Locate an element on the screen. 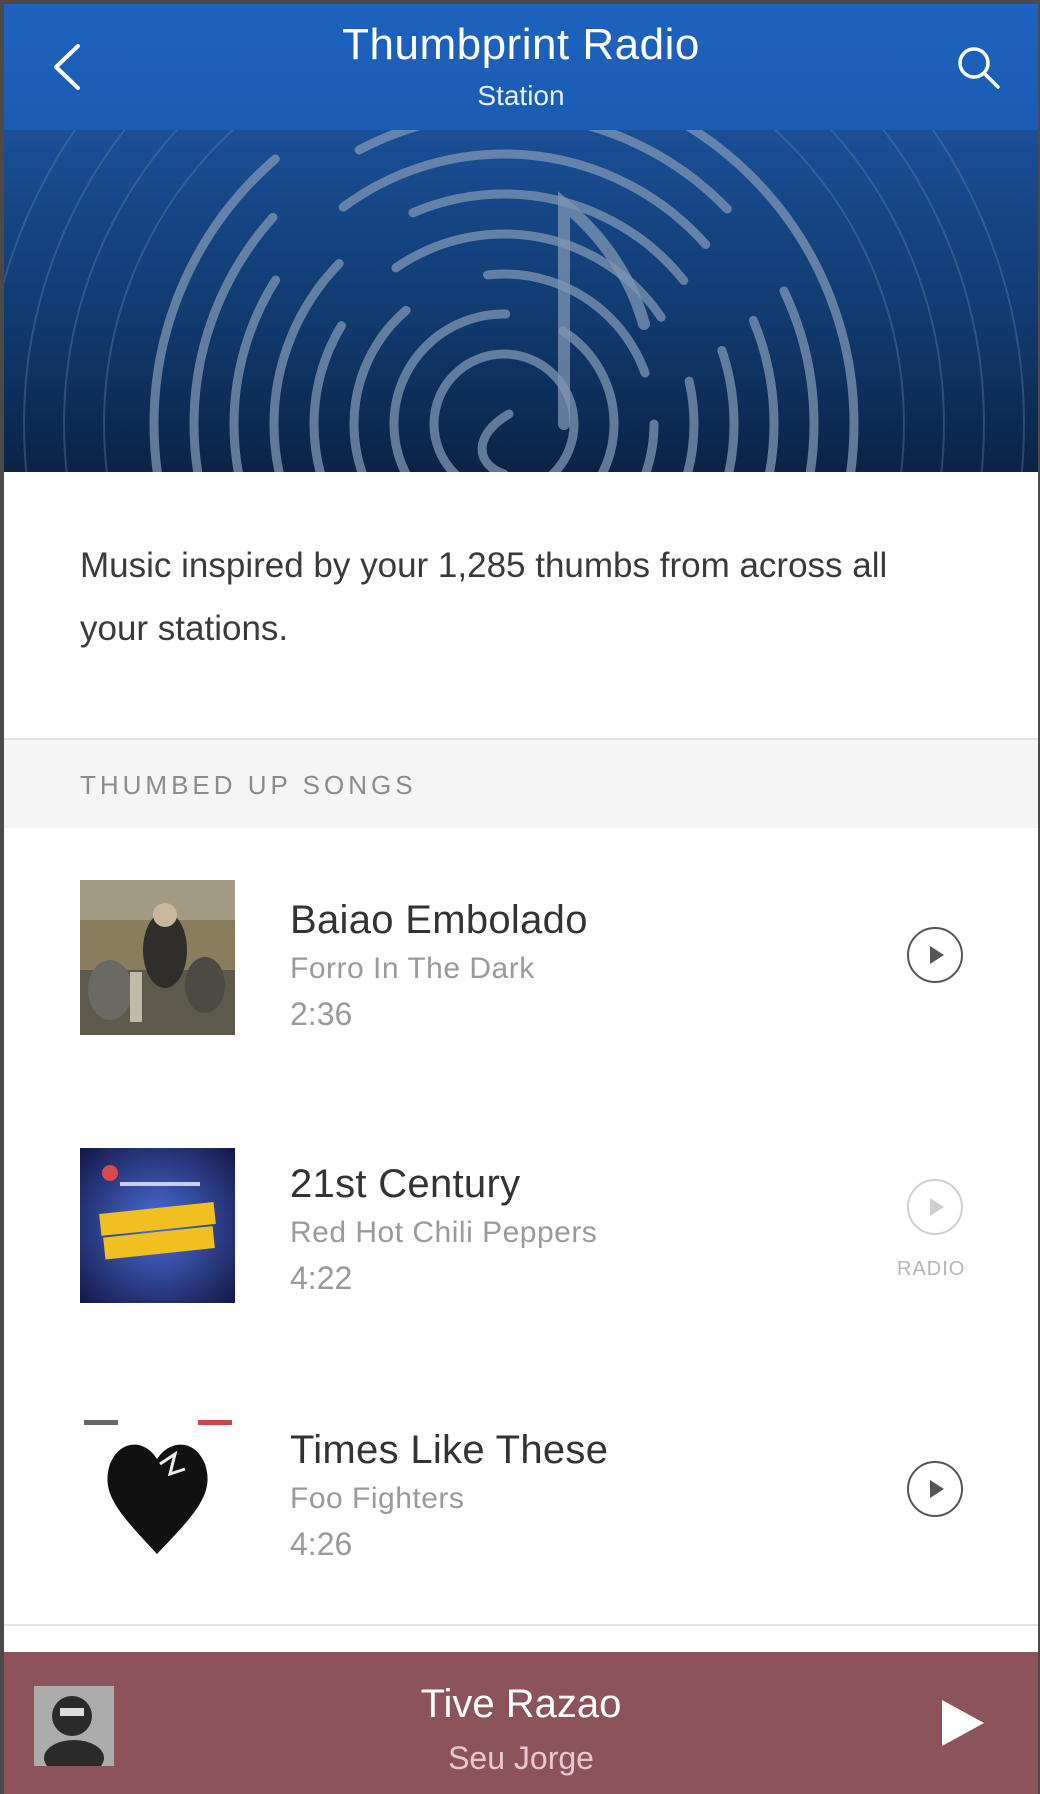  song-duration: 2:36 is located at coordinates (321, 1014).